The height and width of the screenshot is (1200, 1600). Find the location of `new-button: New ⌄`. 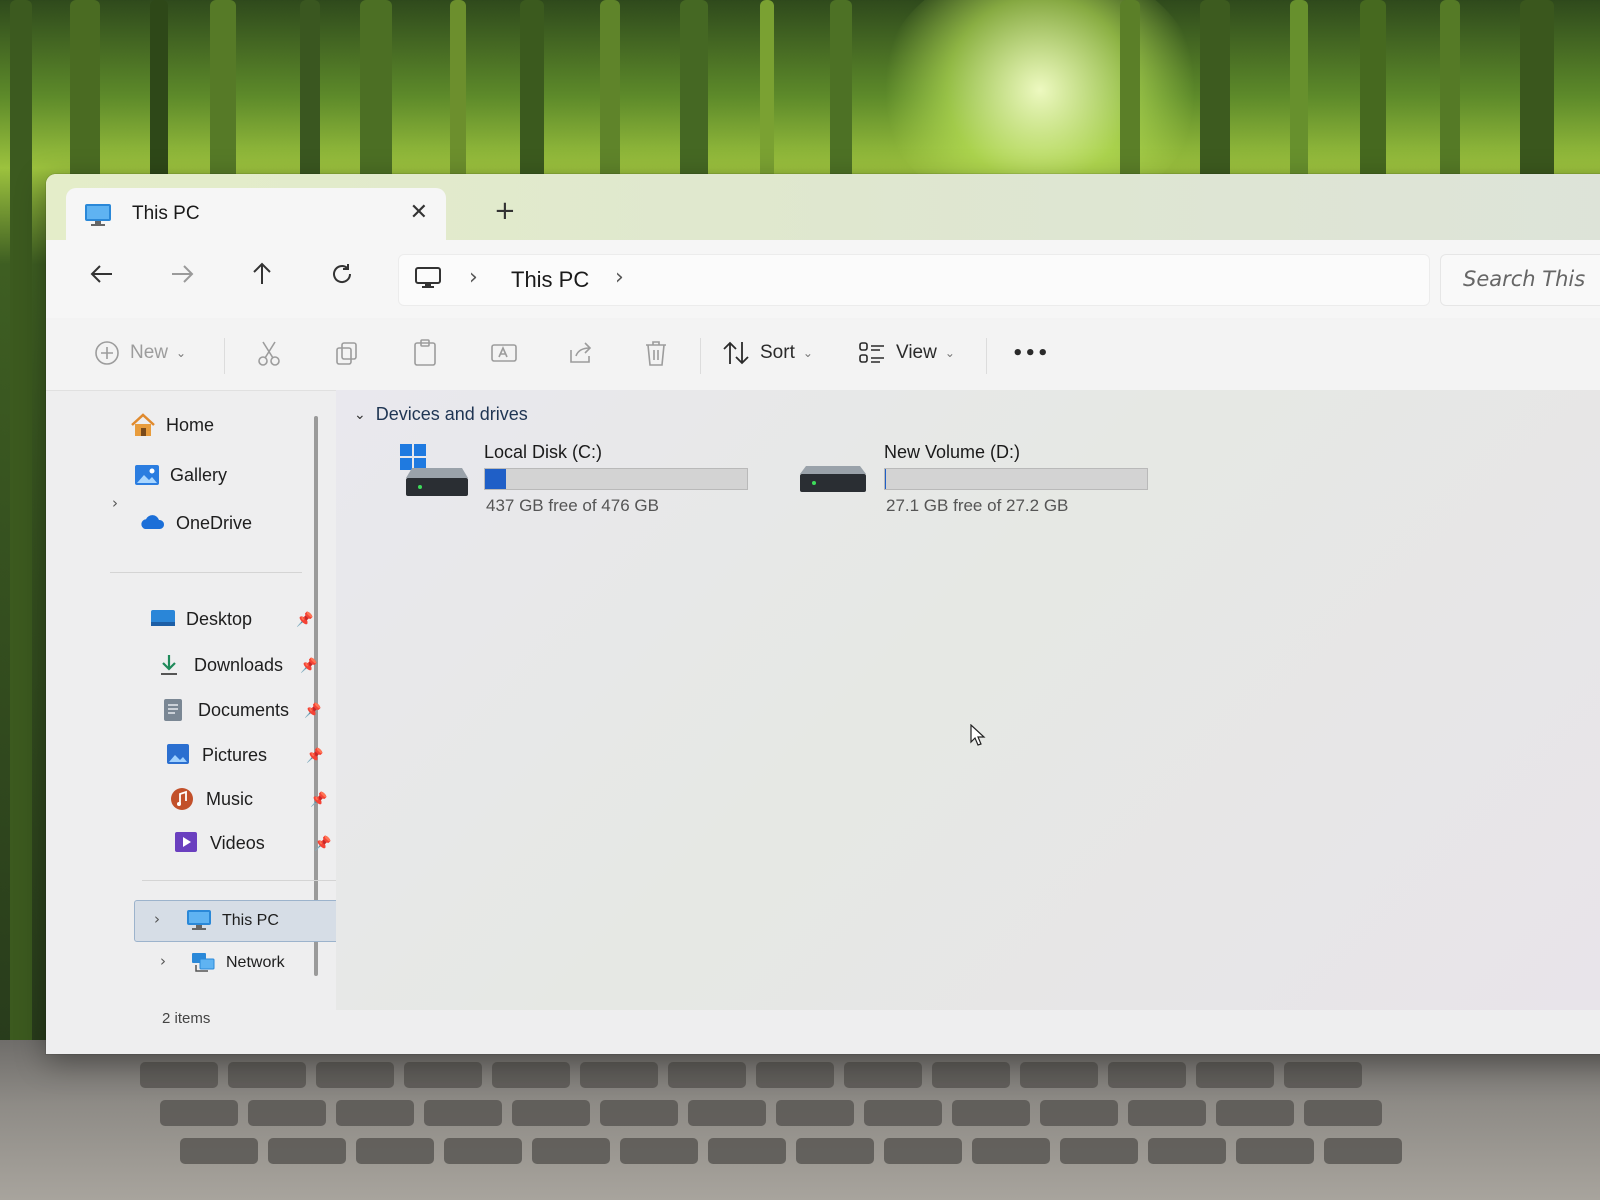

new-button: New ⌄ is located at coordinates (140, 353).